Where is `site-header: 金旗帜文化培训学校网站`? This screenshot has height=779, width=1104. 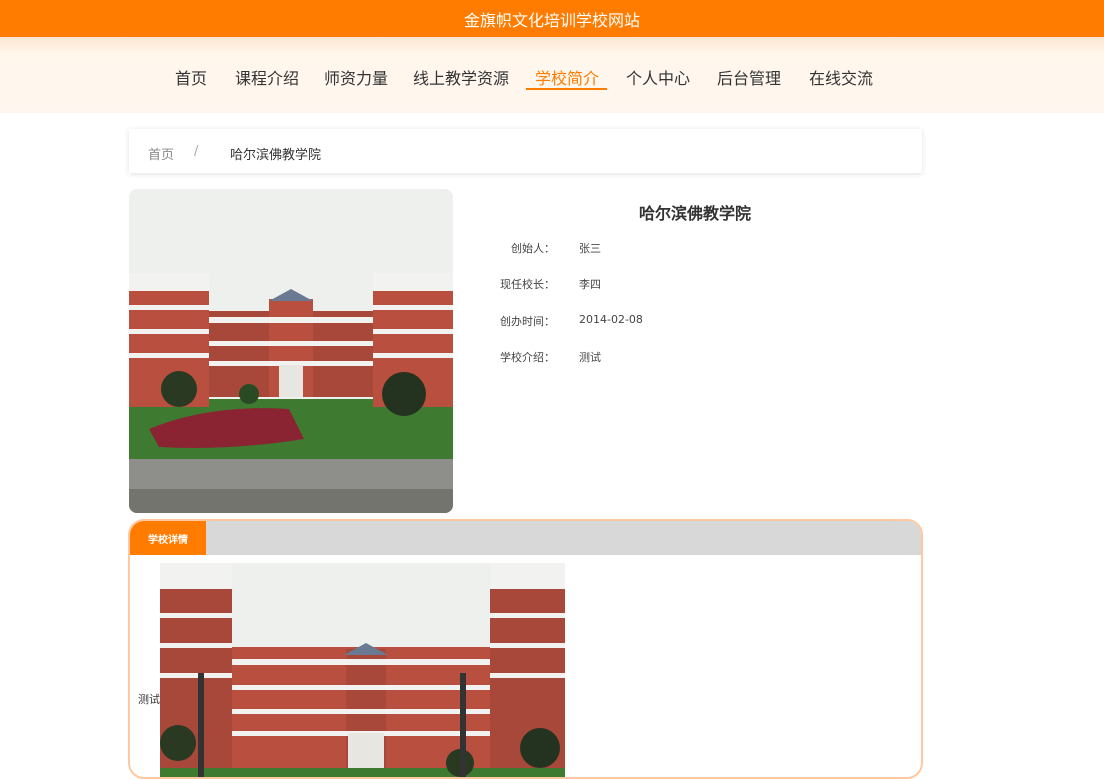
site-header: 金旗帜文化培训学校网站 is located at coordinates (552, 18).